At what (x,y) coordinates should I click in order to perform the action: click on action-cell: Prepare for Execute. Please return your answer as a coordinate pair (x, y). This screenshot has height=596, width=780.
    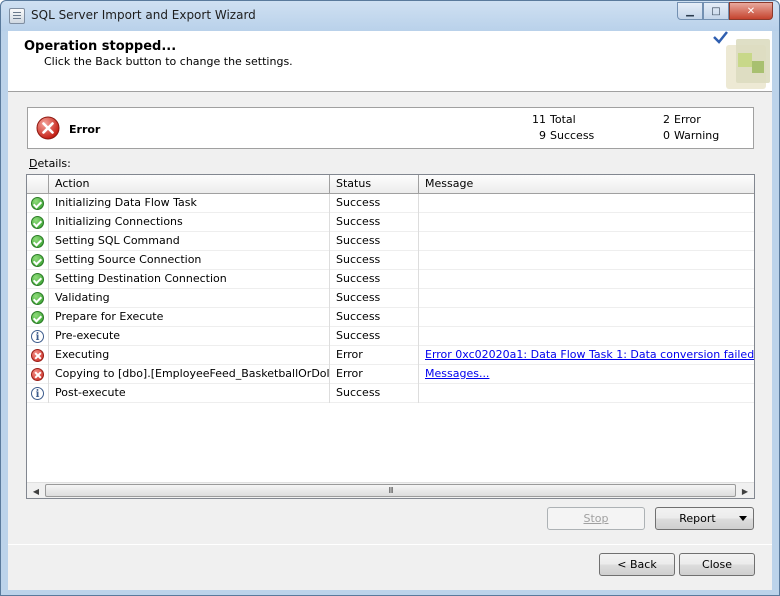
    Looking at the image, I should click on (189, 317).